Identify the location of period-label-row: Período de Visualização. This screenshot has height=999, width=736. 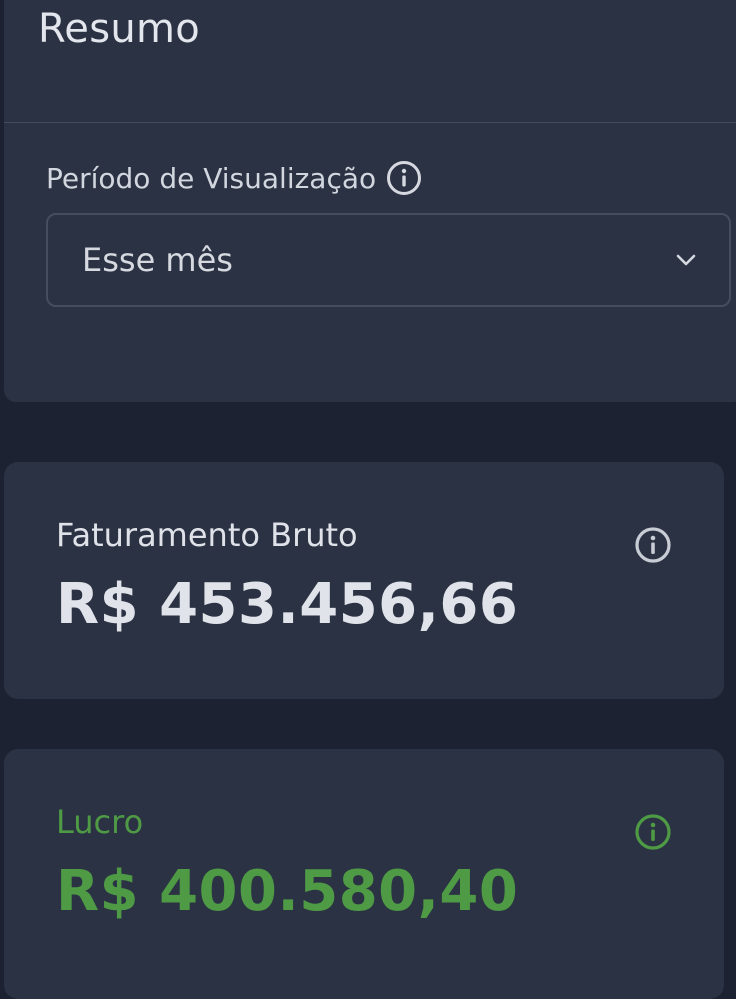
(234, 178).